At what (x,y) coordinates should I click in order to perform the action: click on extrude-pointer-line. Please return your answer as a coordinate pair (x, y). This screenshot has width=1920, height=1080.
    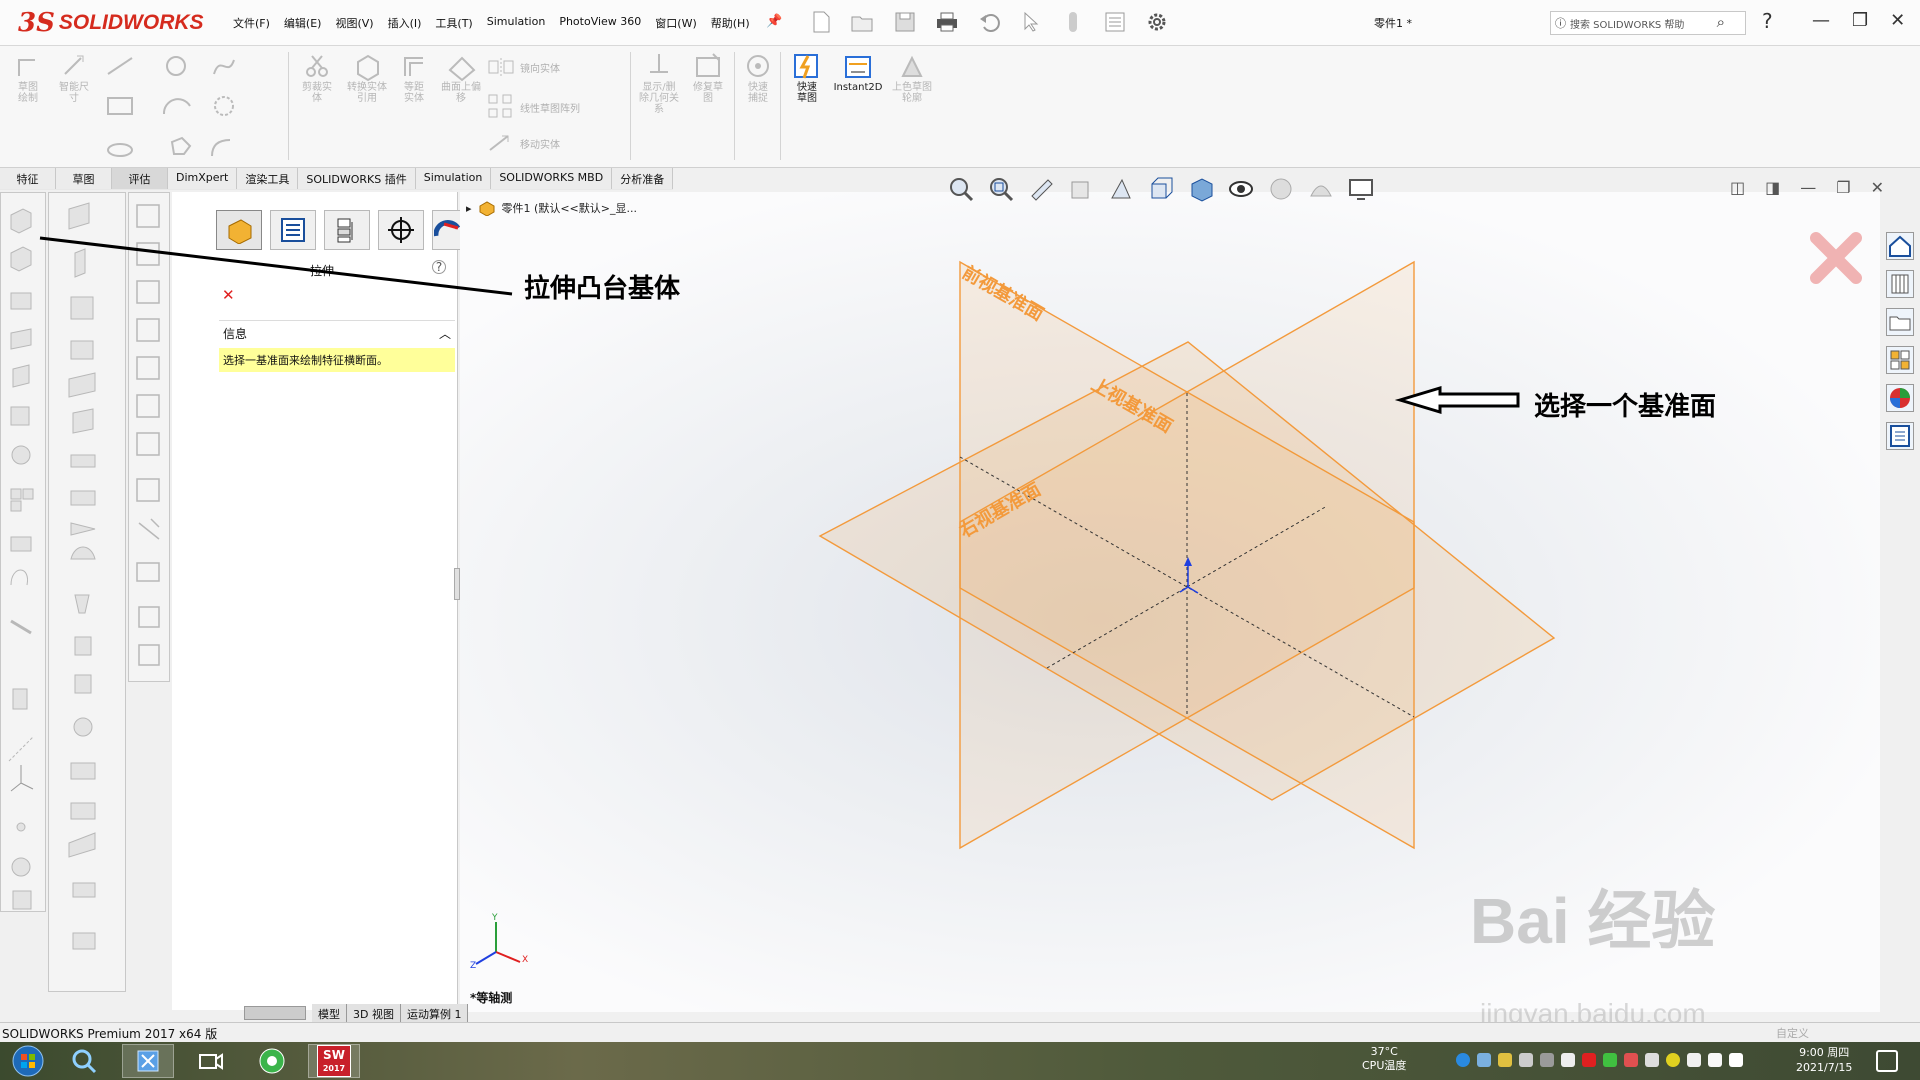
    Looking at the image, I should click on (276, 266).